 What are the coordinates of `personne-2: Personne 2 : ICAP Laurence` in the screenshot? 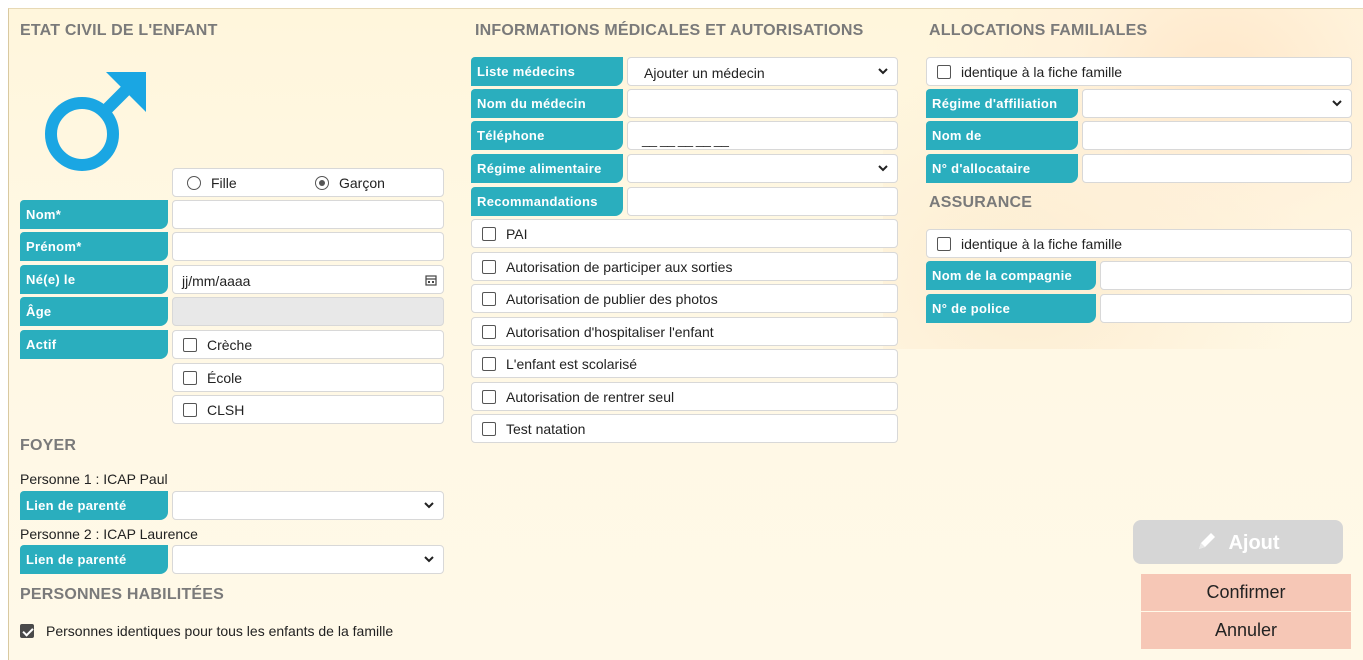 It's located at (109, 534).